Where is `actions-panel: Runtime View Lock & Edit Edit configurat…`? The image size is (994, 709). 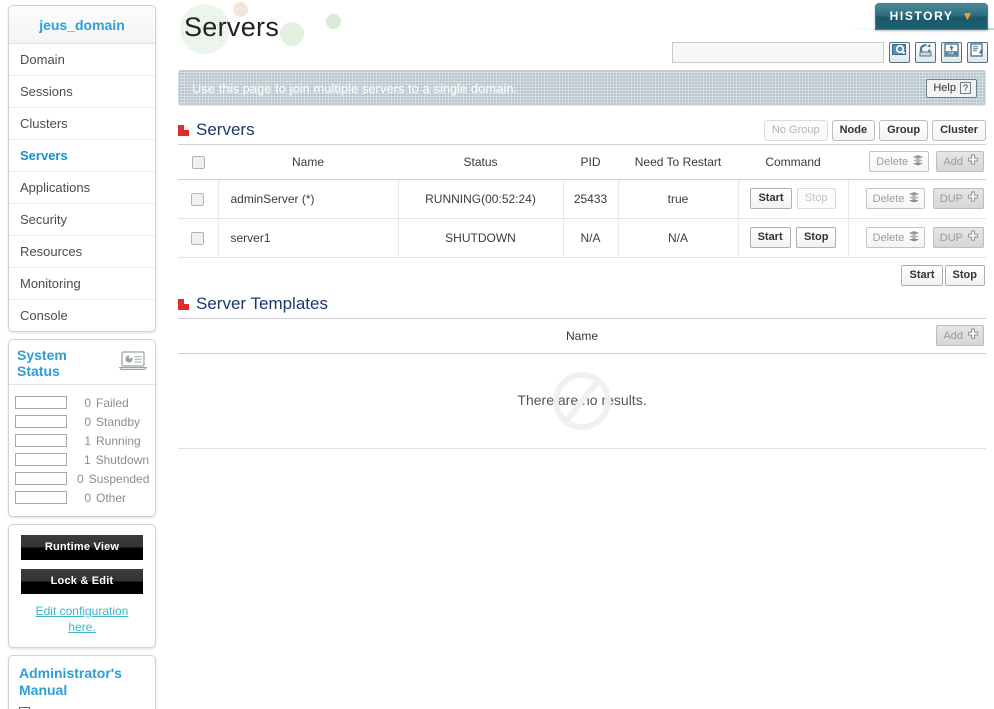
actions-panel: Runtime View Lock & Edit Edit configurat… is located at coordinates (82, 586).